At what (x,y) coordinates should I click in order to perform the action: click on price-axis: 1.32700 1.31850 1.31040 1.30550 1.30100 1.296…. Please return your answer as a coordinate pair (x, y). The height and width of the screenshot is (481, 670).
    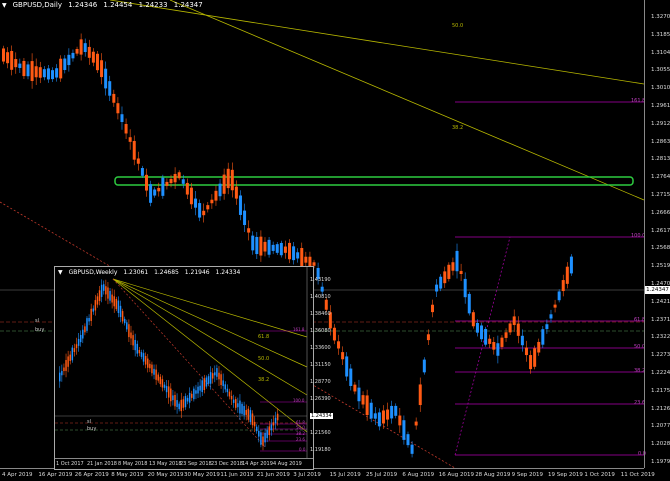
    Looking at the image, I should click on (657, 234).